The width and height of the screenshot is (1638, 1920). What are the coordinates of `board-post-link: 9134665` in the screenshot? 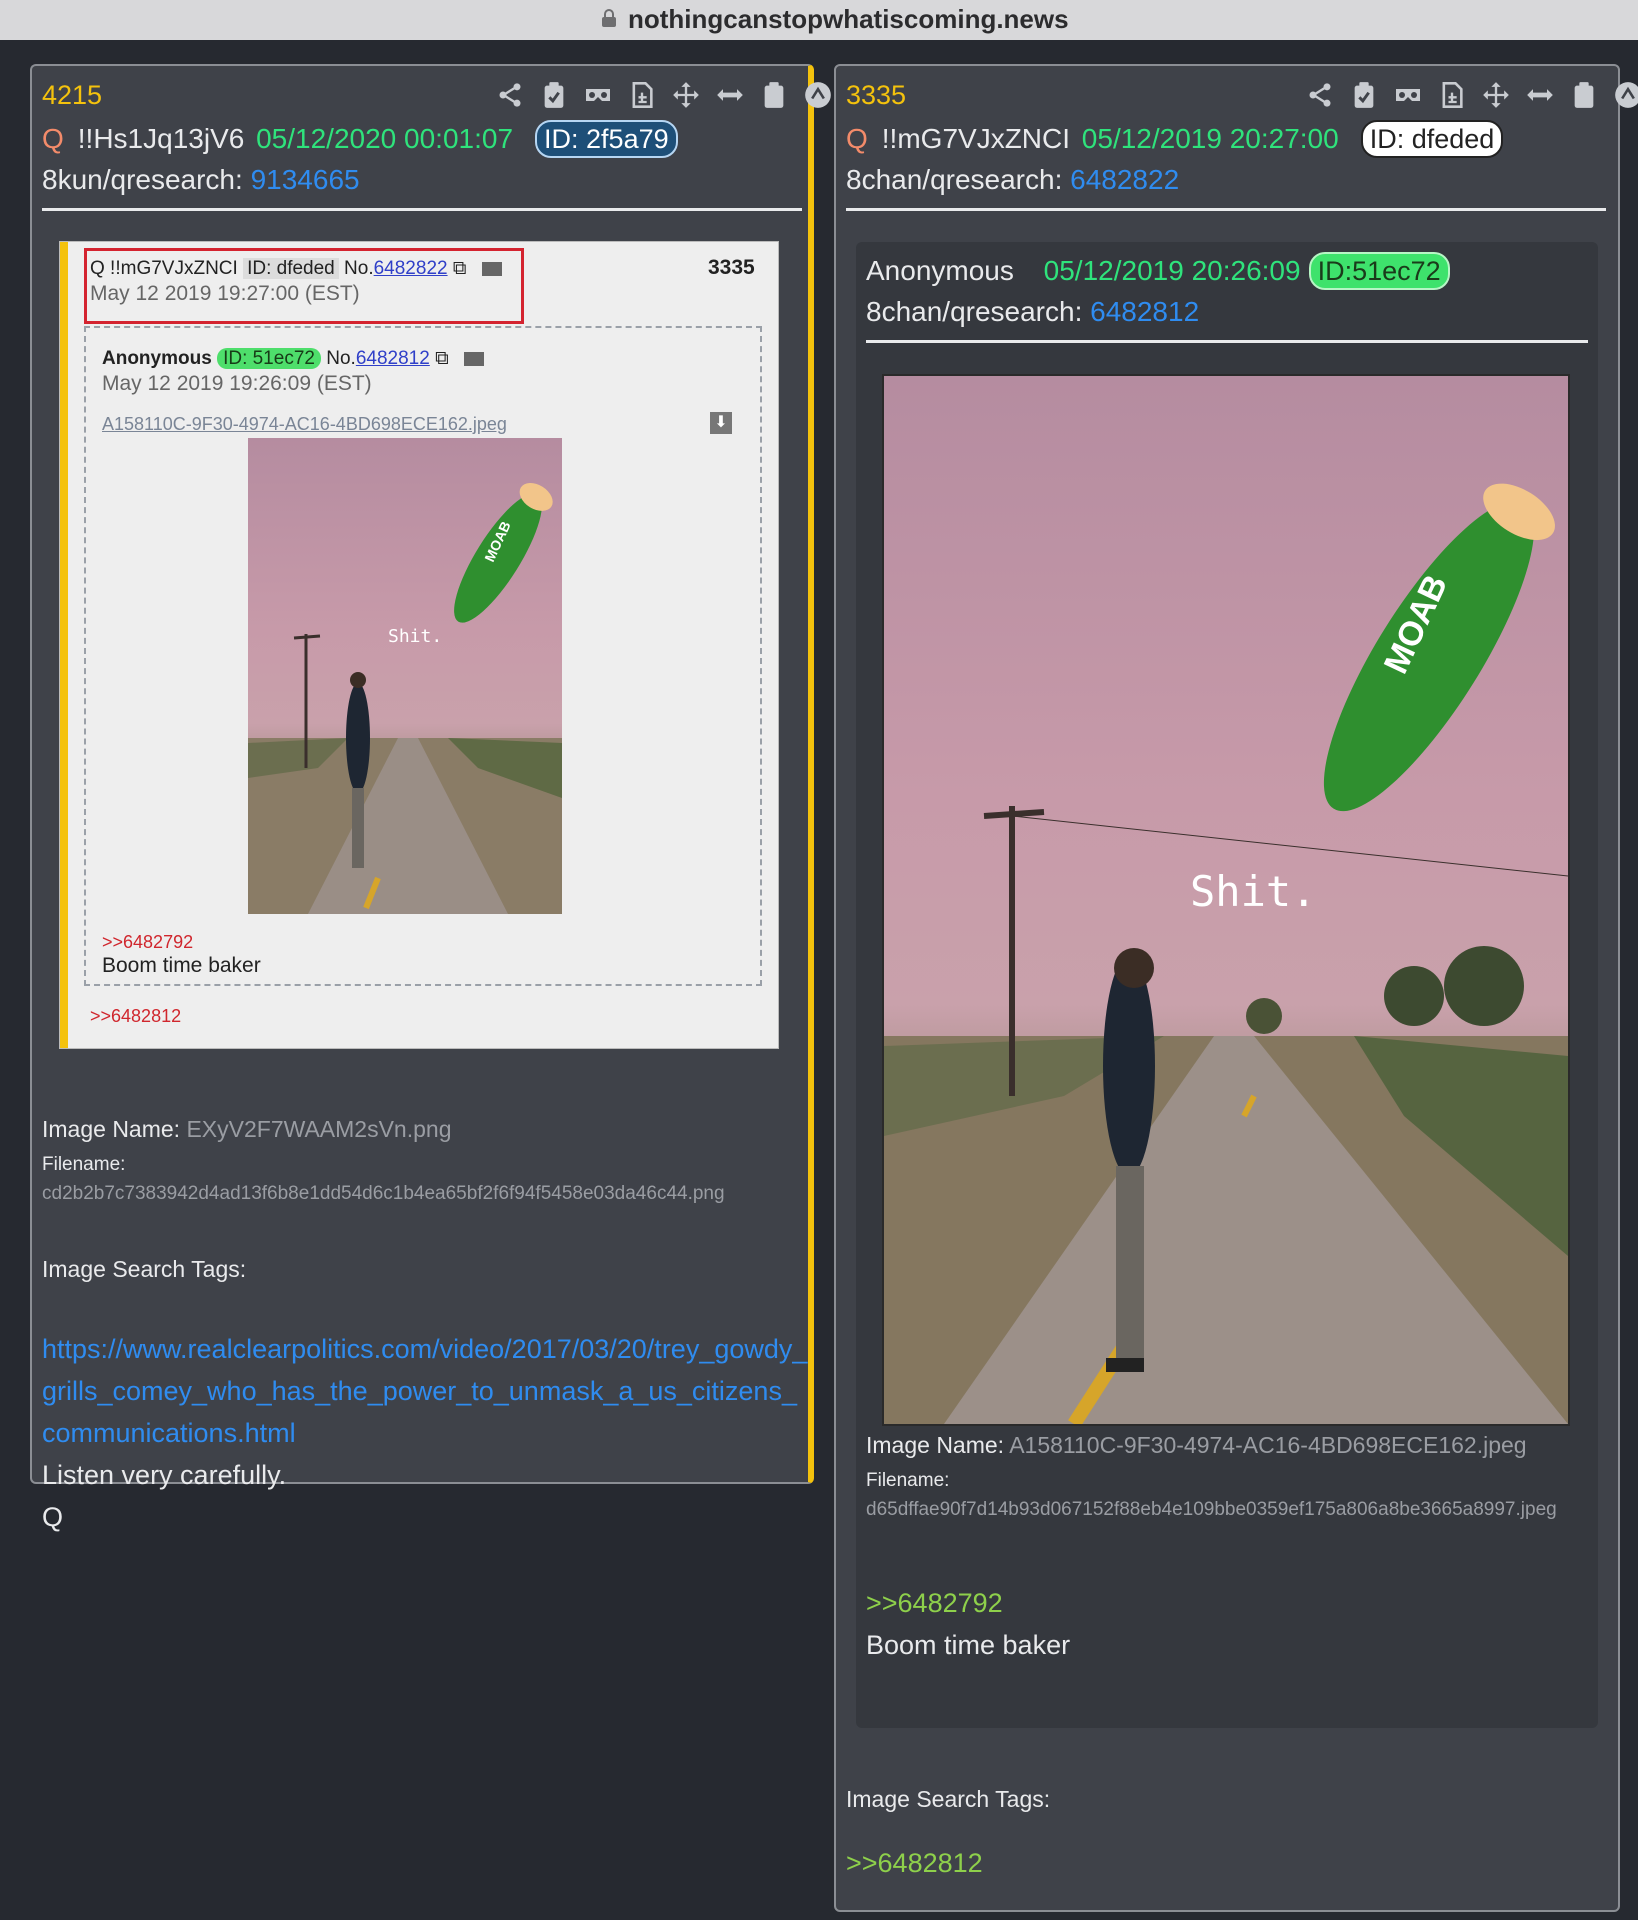 It's located at (305, 179).